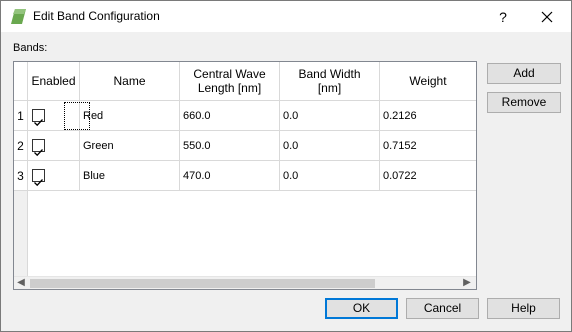 The height and width of the screenshot is (332, 572). Describe the element at coordinates (21, 146) in the screenshot. I see `row-header: 2` at that location.